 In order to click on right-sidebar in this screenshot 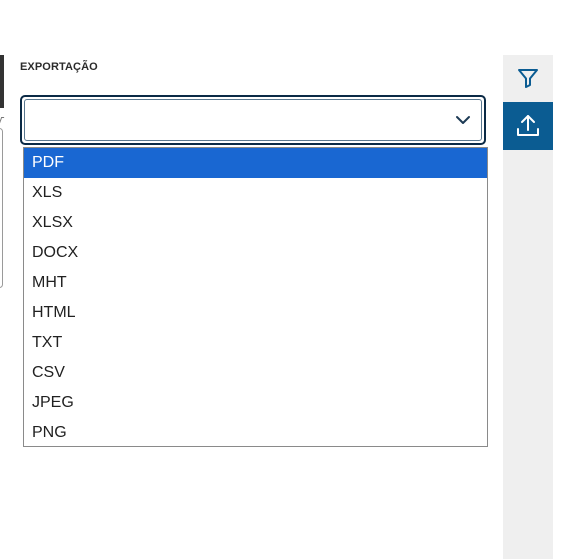, I will do `click(528, 307)`.